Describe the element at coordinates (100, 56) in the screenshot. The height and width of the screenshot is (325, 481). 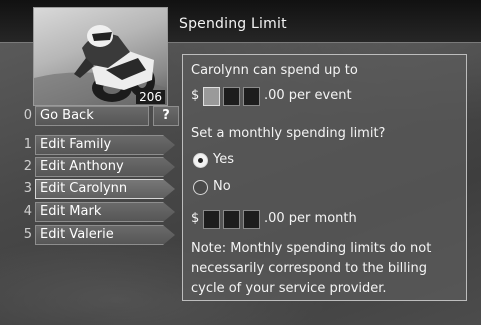
I see `channel-thumbnail: 206` at that location.